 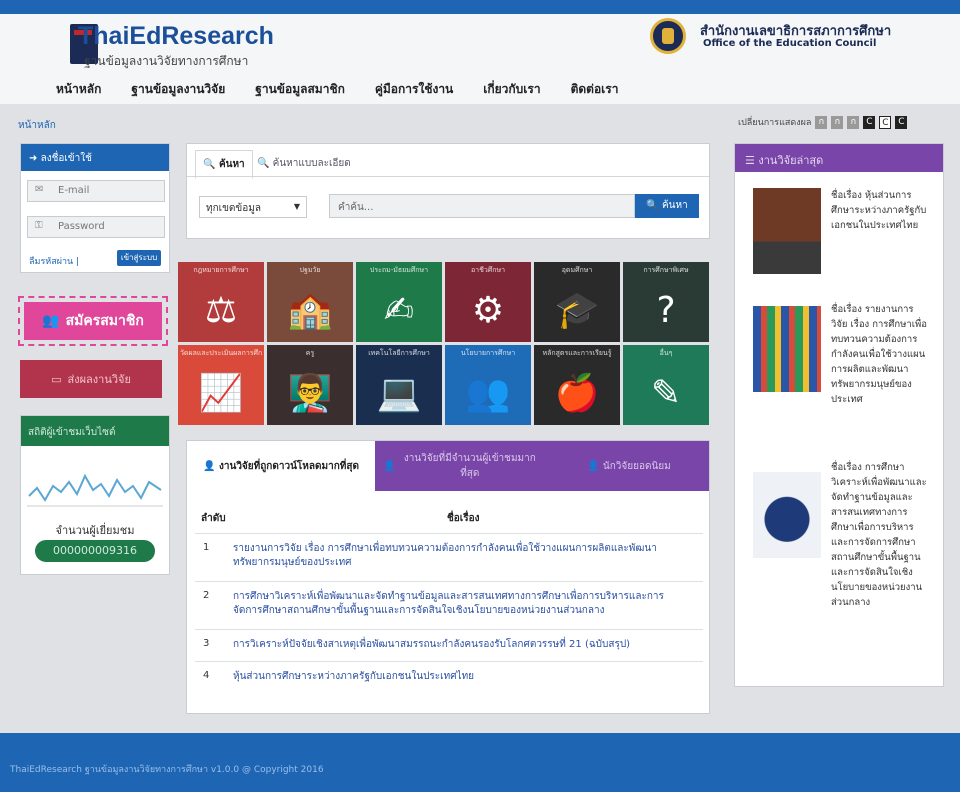 I want to click on contrast-button-1: C, so click(x=869, y=122).